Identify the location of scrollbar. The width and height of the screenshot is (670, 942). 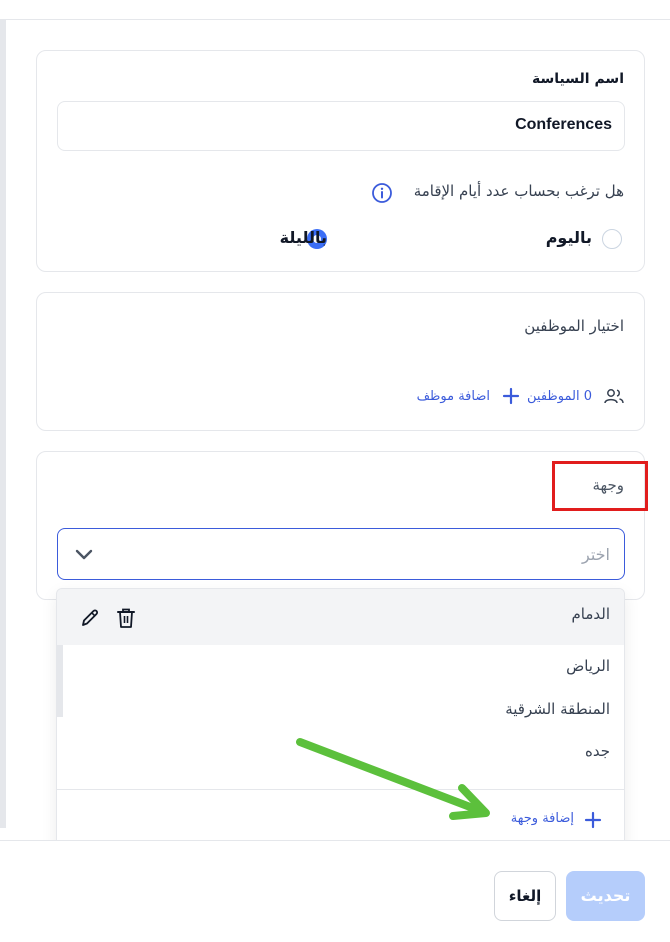
(3, 424).